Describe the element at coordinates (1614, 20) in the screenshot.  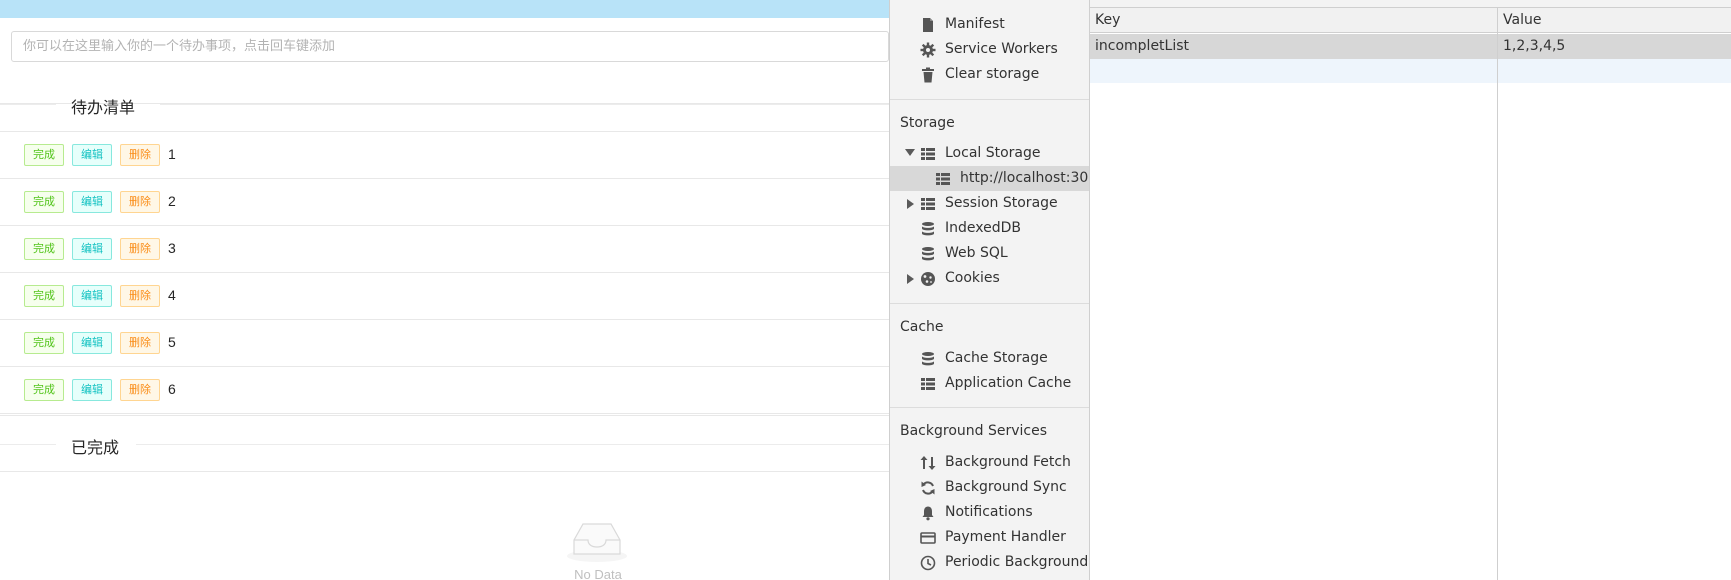
I see `column-header-value: Value` at that location.